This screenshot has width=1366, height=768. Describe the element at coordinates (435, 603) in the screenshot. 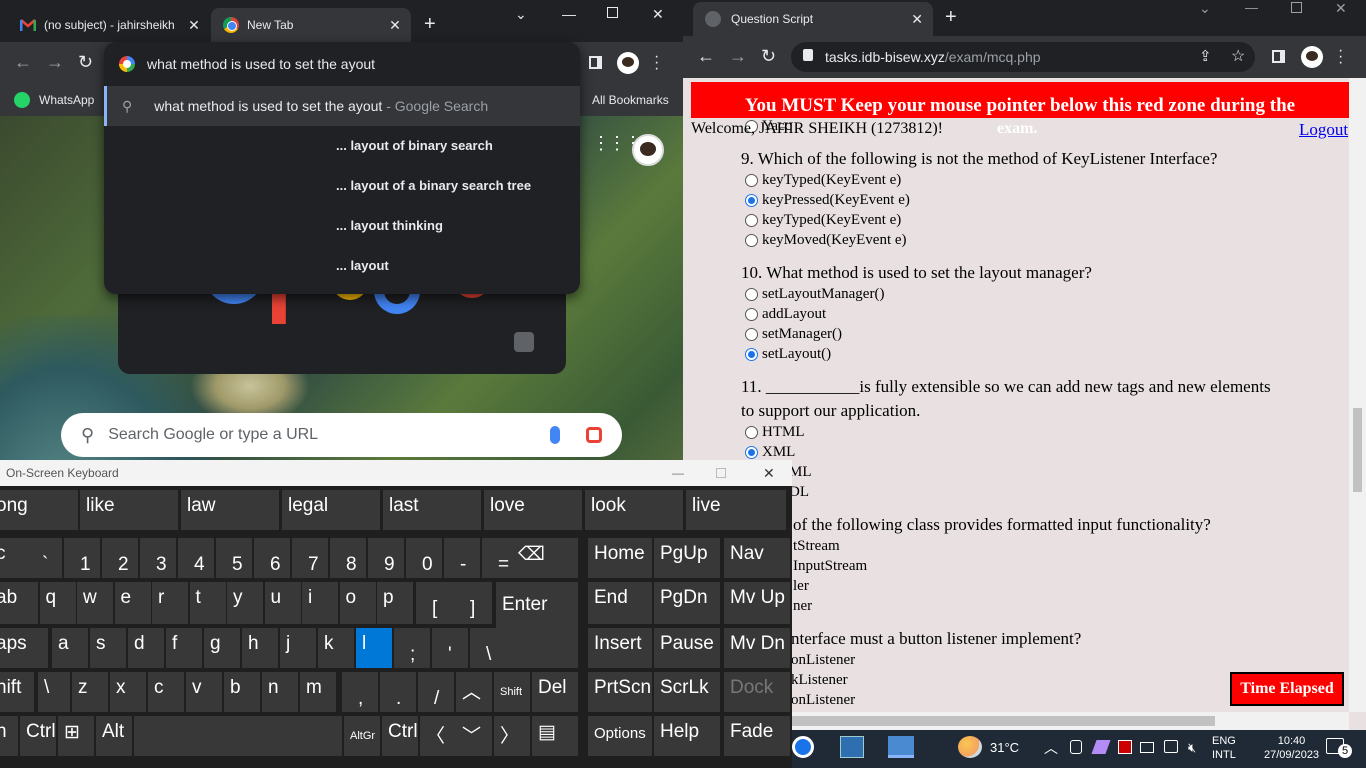

I see `key: [` at that location.